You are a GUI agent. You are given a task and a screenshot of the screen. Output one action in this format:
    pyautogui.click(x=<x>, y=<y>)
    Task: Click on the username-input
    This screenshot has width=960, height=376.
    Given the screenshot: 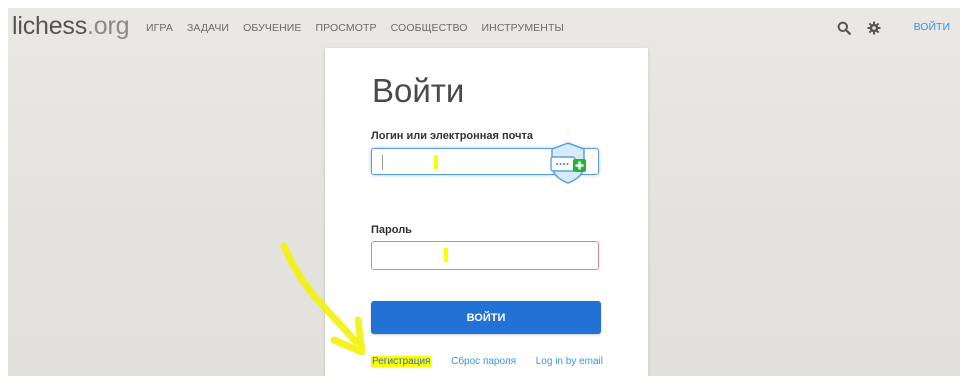 What is the action you would take?
    pyautogui.click(x=485, y=163)
    